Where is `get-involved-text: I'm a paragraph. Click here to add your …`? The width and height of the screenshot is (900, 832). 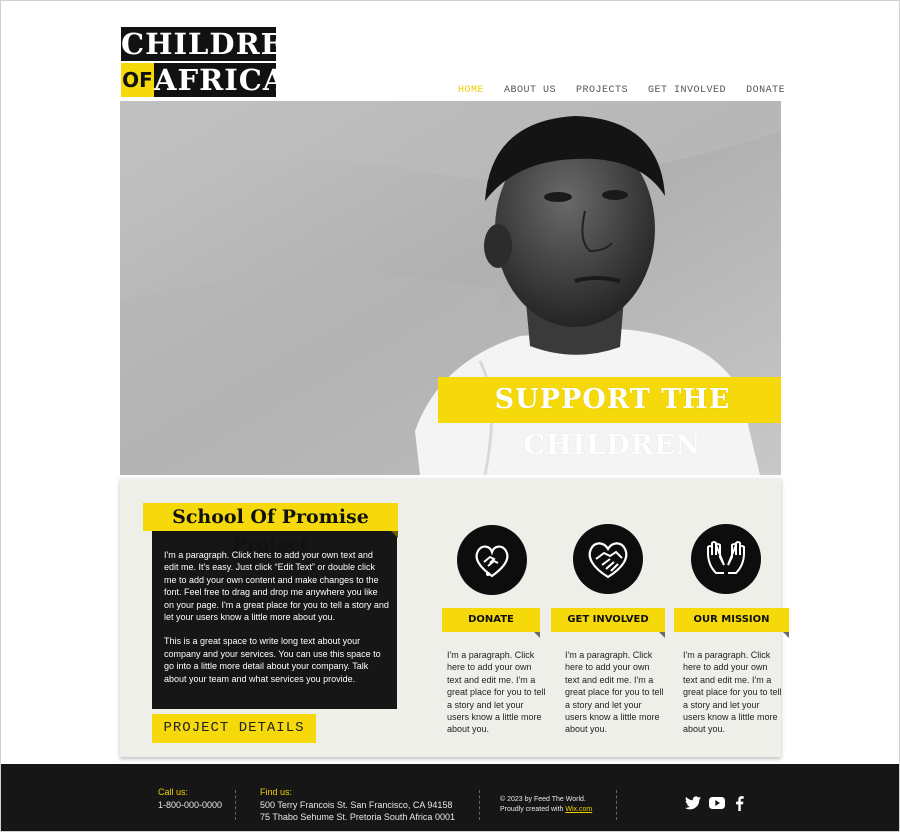
get-involved-text: I'm a paragraph. Click here to add your … is located at coordinates (614, 692).